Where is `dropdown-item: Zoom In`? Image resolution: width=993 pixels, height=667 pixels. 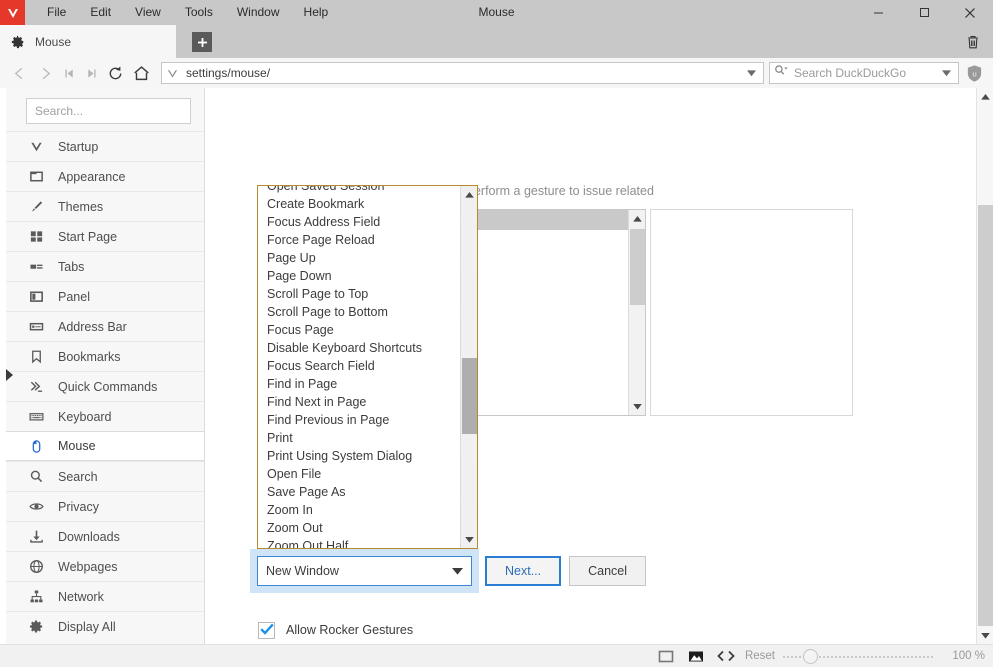
dropdown-item: Zoom In is located at coordinates (360, 510).